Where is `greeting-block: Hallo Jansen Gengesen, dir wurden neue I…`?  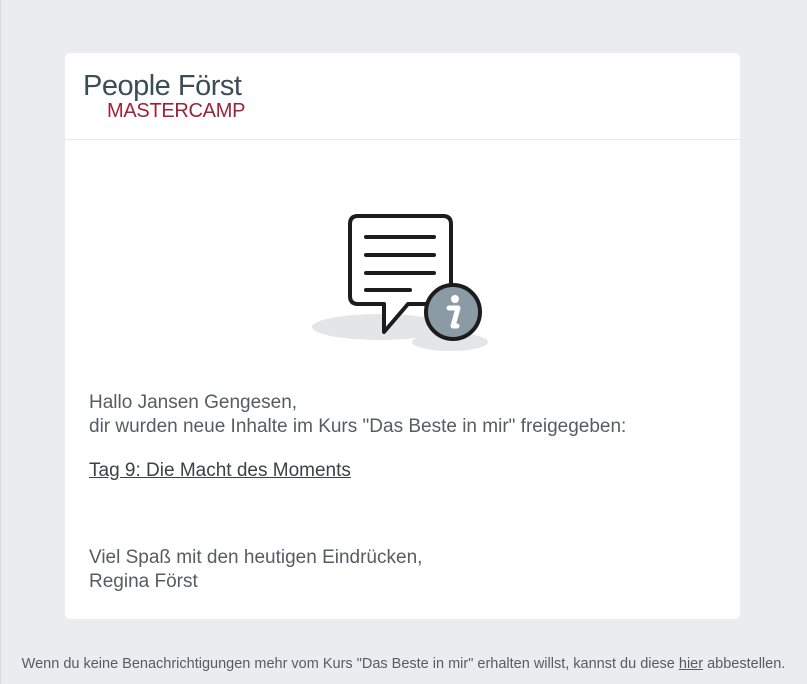 greeting-block: Hallo Jansen Gengesen, dir wurden neue I… is located at coordinates (404, 415).